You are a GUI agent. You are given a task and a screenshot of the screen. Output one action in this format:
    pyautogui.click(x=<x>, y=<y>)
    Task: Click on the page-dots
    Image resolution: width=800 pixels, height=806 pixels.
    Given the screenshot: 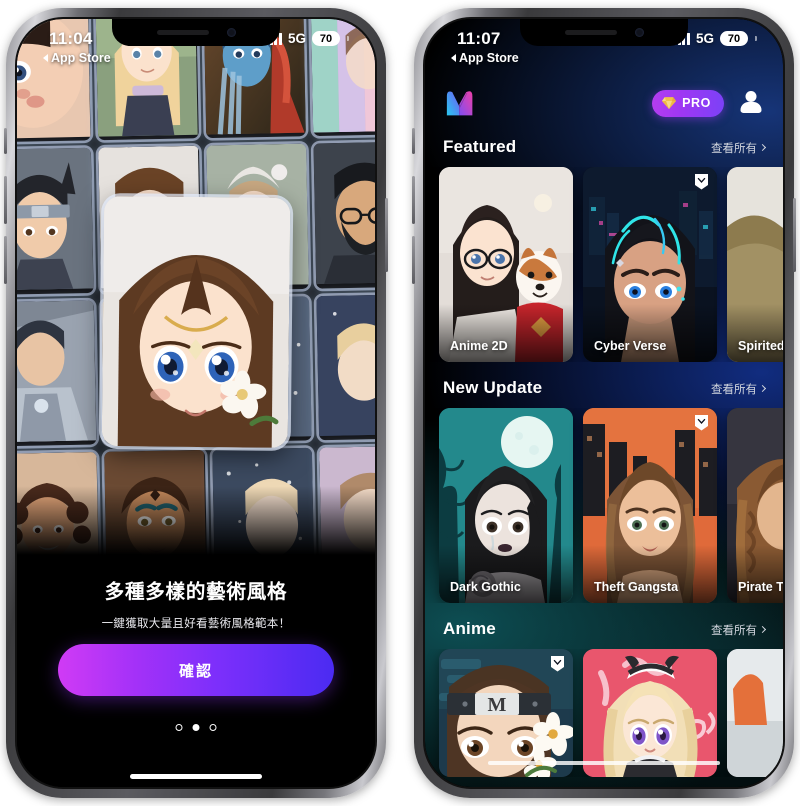 What is the action you would take?
    pyautogui.click(x=196, y=727)
    